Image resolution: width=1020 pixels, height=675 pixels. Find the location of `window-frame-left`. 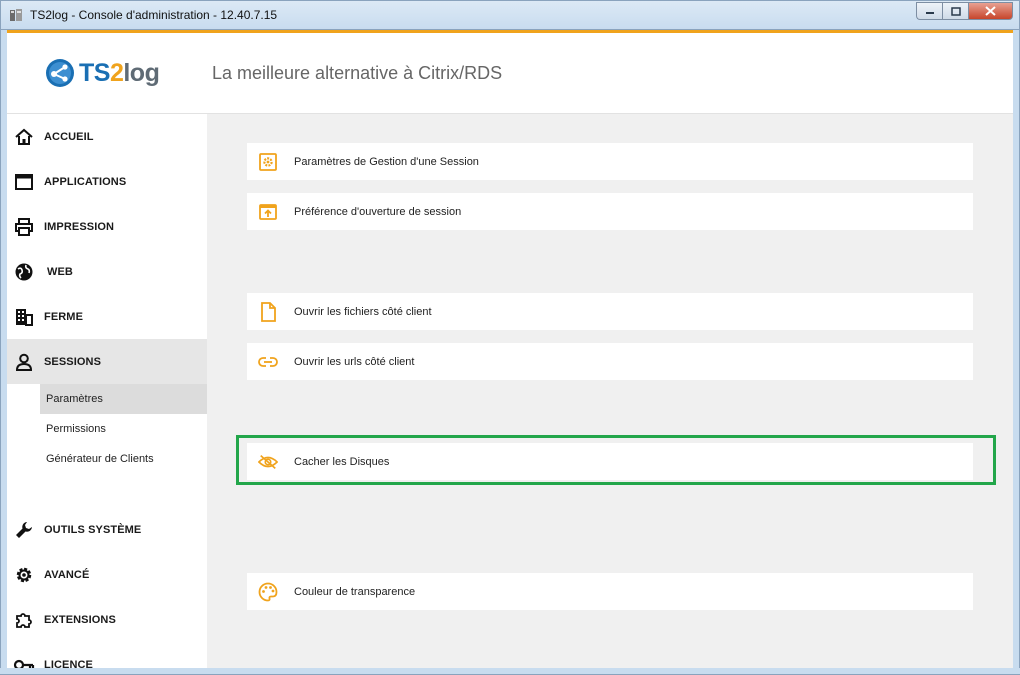

window-frame-left is located at coordinates (3, 352).